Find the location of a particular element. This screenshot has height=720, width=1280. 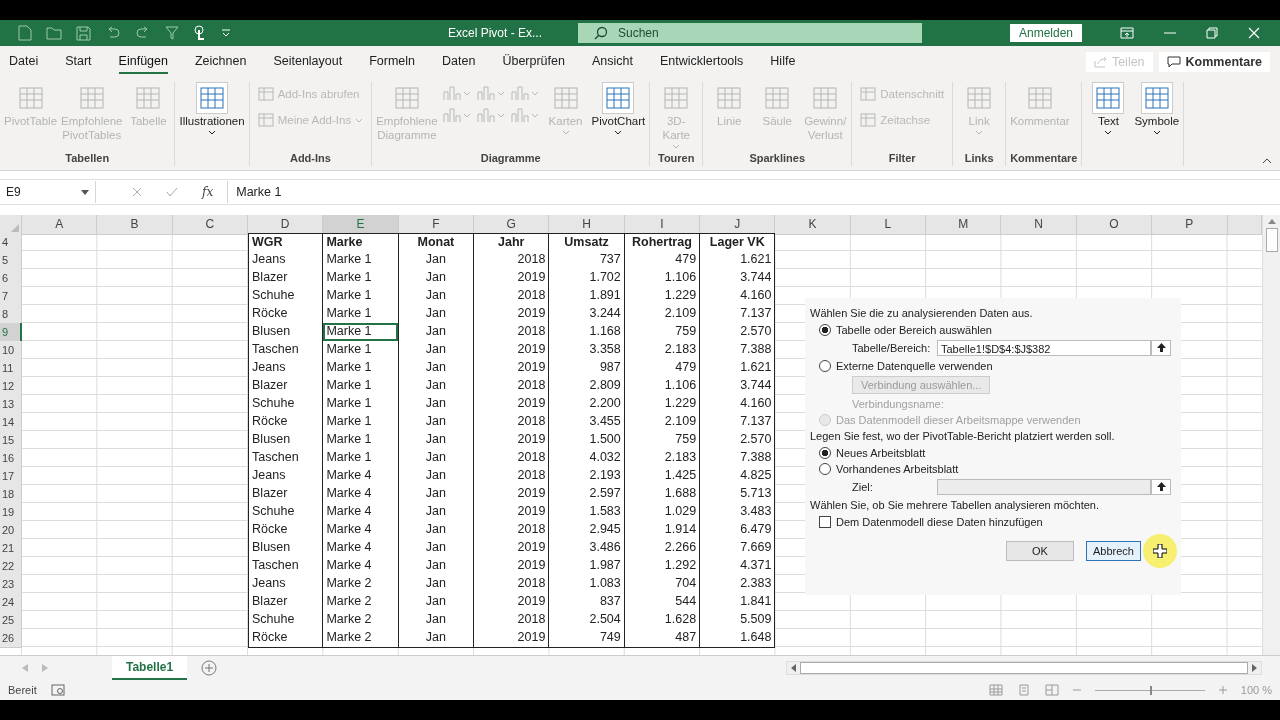

ribbon-tab: Zeichnen is located at coordinates (220, 62).